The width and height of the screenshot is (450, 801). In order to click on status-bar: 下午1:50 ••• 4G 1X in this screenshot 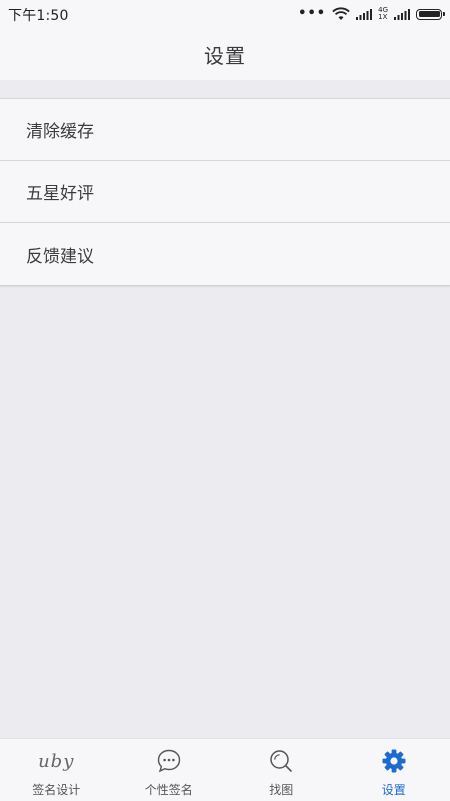, I will do `click(225, 14)`.